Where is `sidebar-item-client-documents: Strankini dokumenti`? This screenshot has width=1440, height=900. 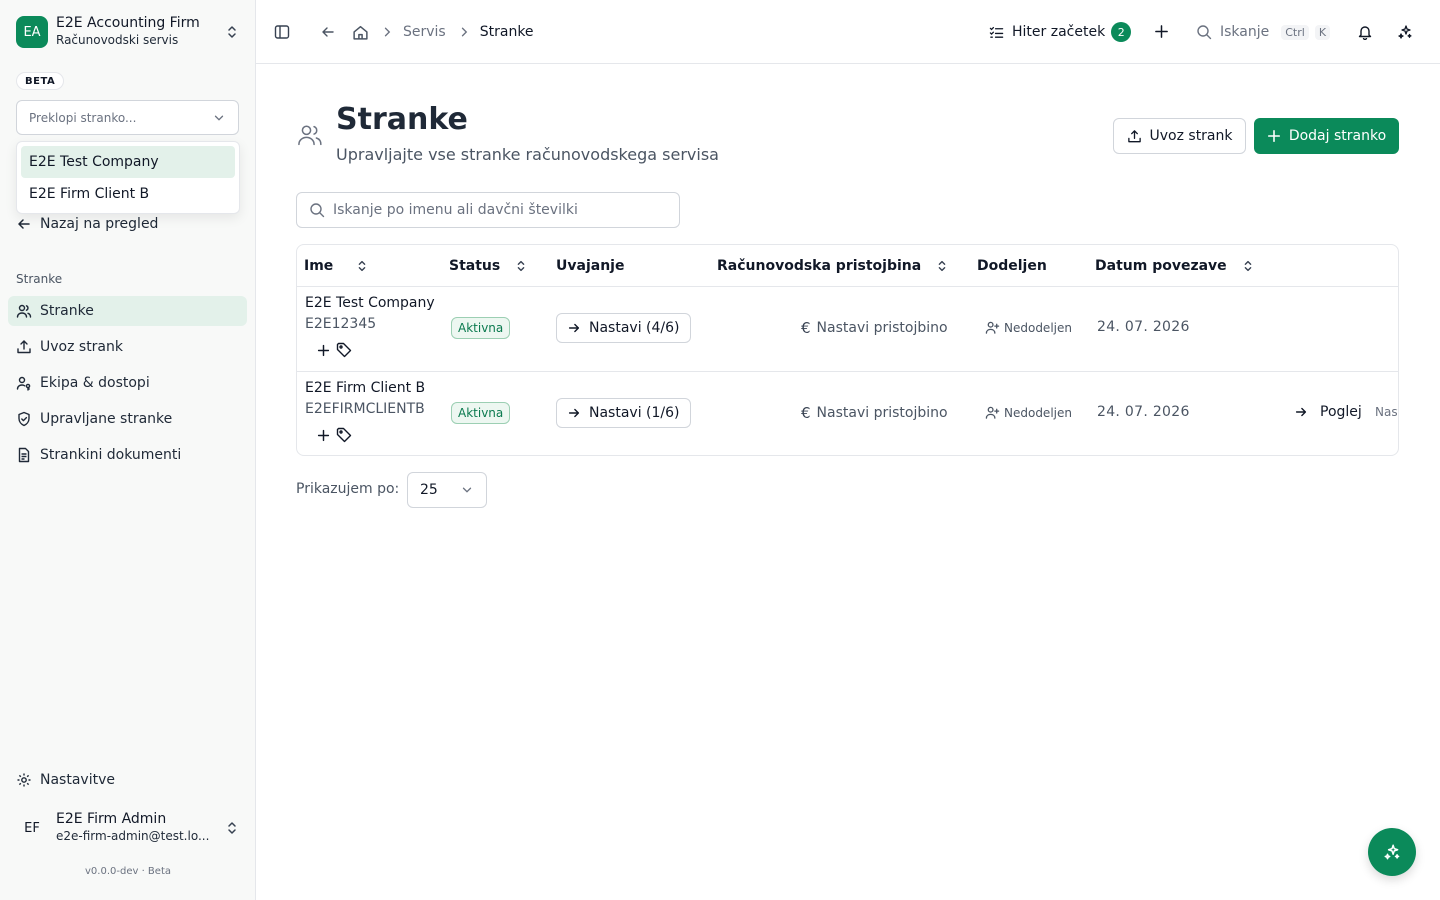 sidebar-item-client-documents: Strankini dokumenti is located at coordinates (127, 455).